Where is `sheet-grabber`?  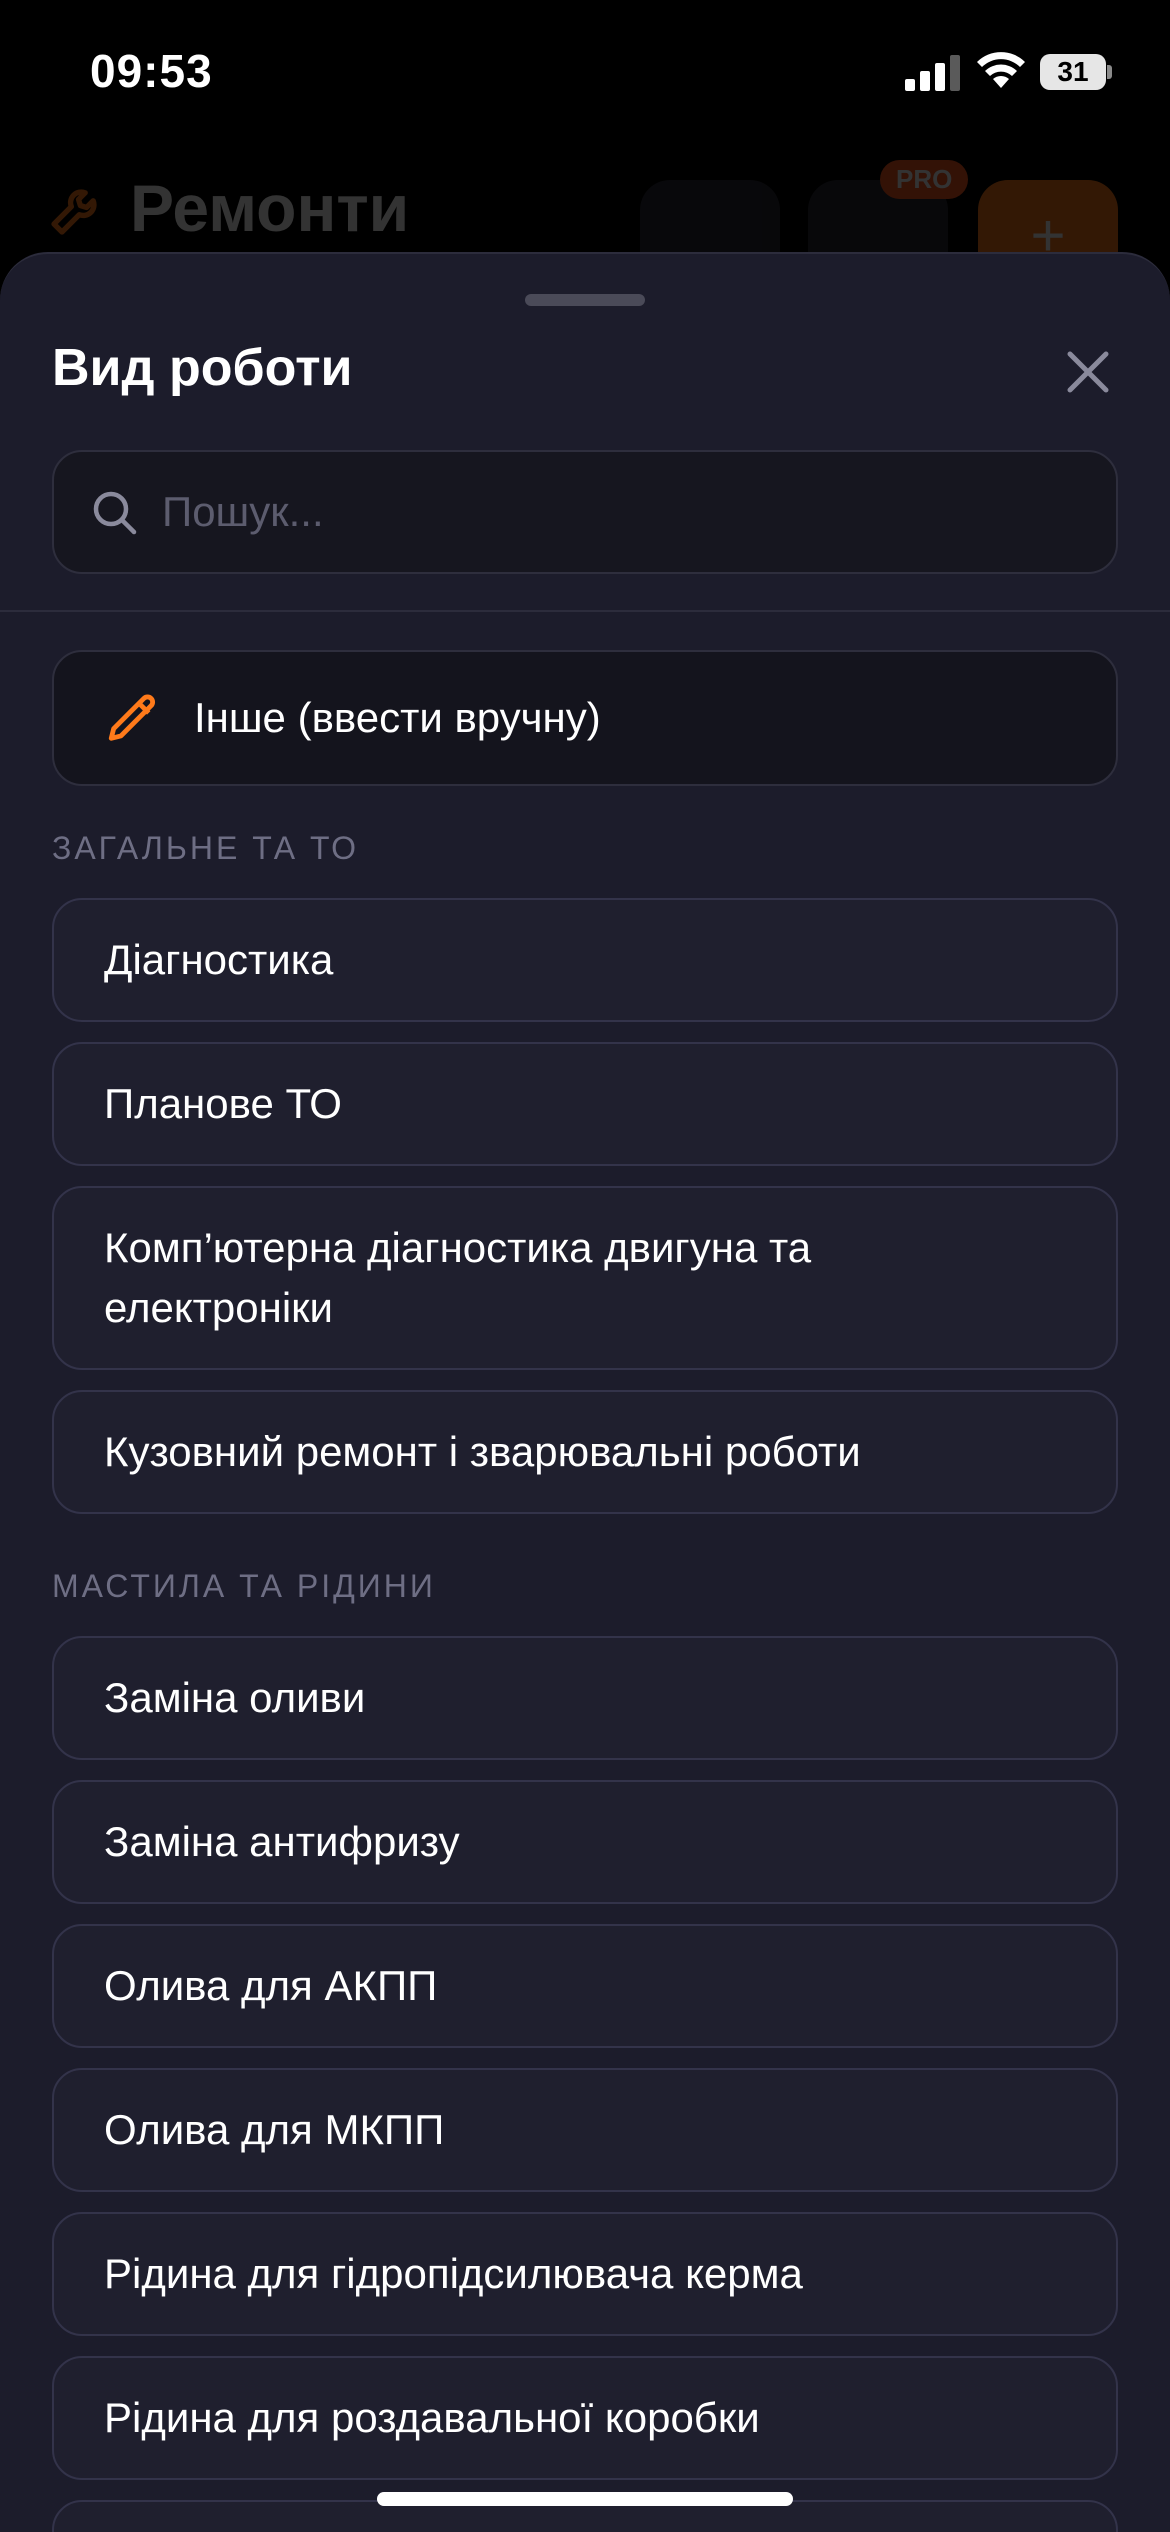 sheet-grabber is located at coordinates (585, 300).